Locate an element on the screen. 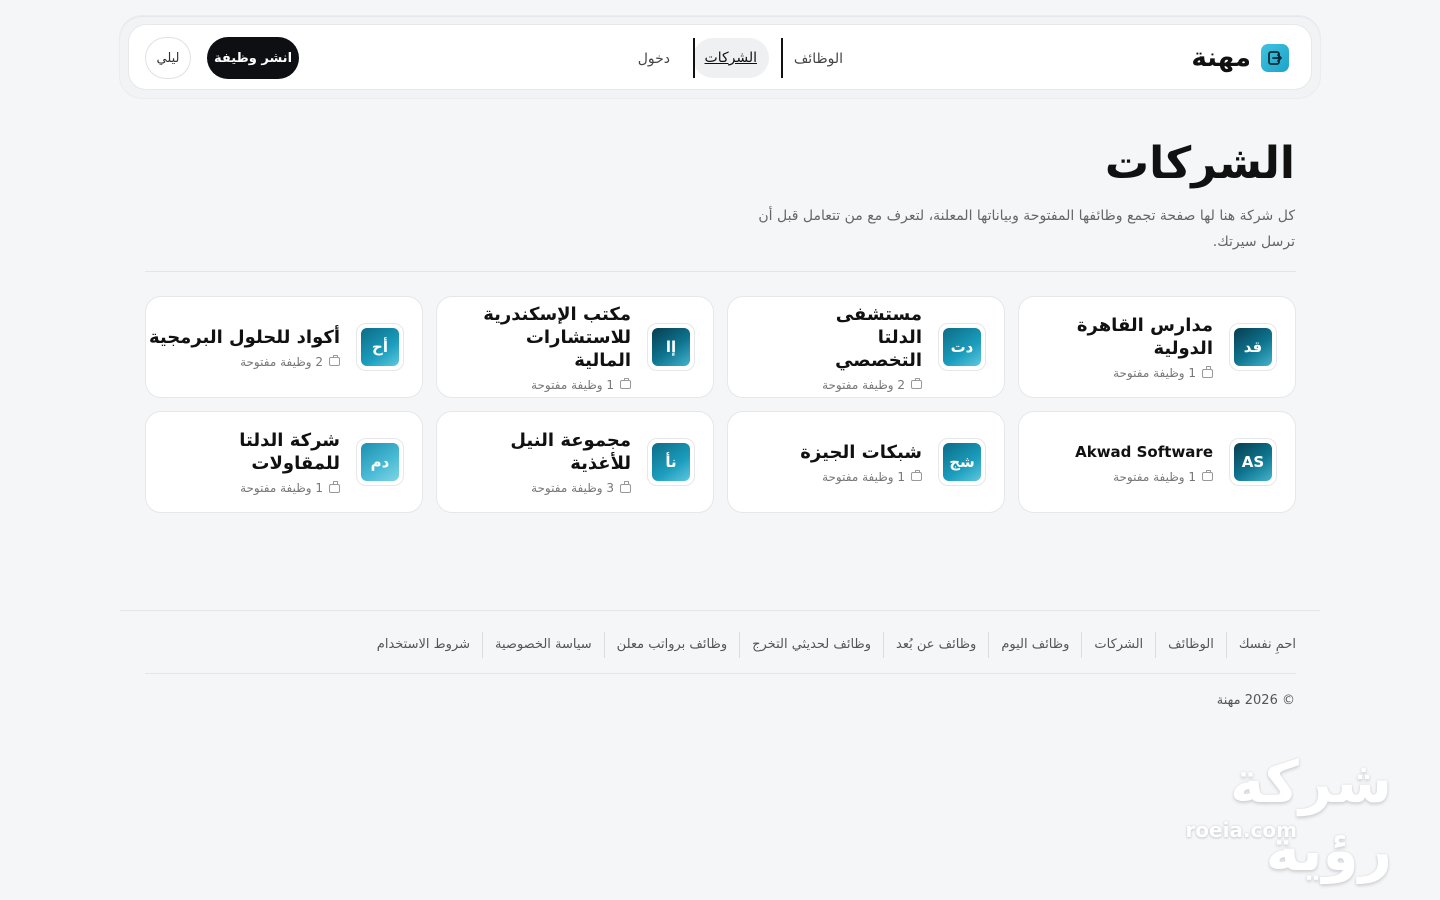  brand-name: مهنة is located at coordinates (1221, 58).